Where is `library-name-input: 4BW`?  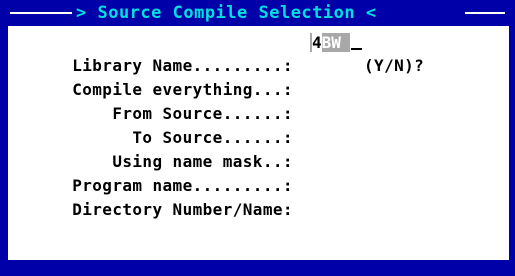
library-name-input: 4BW is located at coordinates (330, 42).